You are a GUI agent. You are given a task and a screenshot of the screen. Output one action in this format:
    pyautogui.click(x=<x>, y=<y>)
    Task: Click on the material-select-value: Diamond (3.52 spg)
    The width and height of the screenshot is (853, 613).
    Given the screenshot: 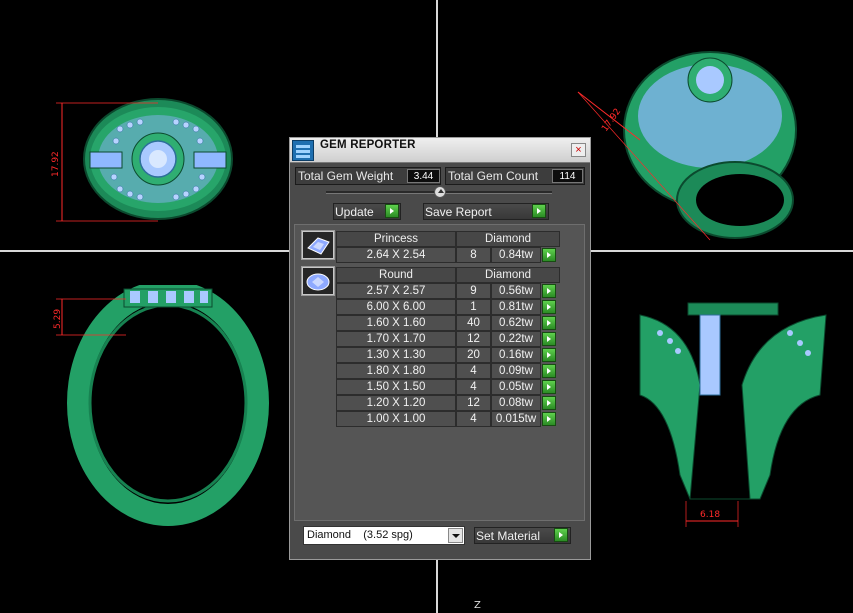 What is the action you would take?
    pyautogui.click(x=360, y=535)
    